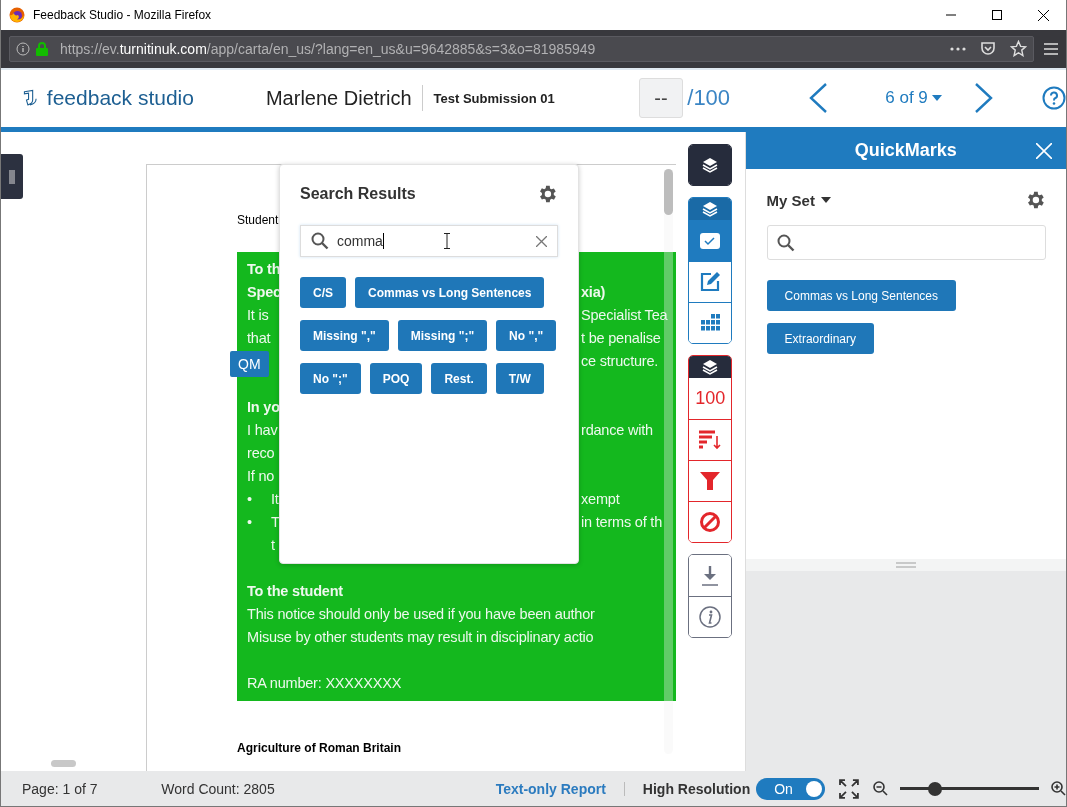 The height and width of the screenshot is (807, 1067). I want to click on document-heading: xia), so click(594, 293).